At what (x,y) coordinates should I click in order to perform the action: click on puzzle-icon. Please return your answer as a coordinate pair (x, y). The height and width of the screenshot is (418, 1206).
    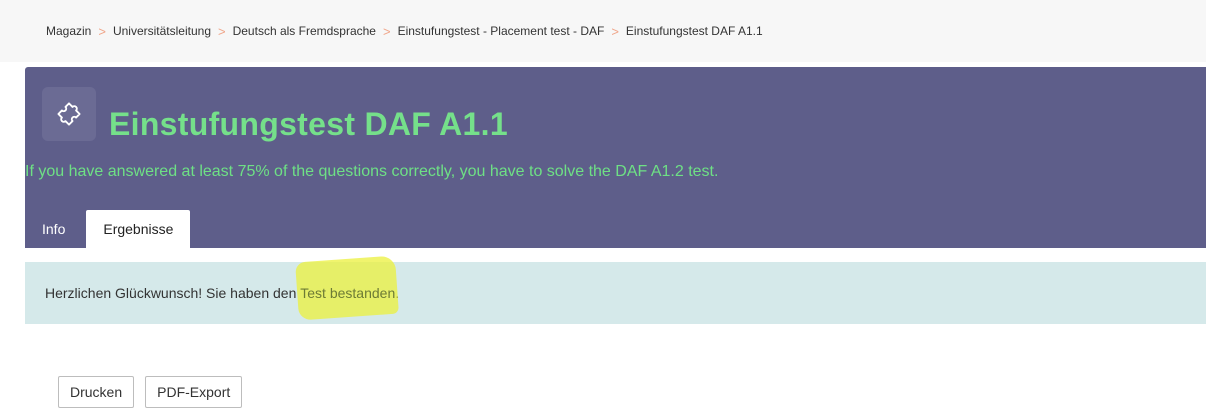
    Looking at the image, I should click on (69, 114).